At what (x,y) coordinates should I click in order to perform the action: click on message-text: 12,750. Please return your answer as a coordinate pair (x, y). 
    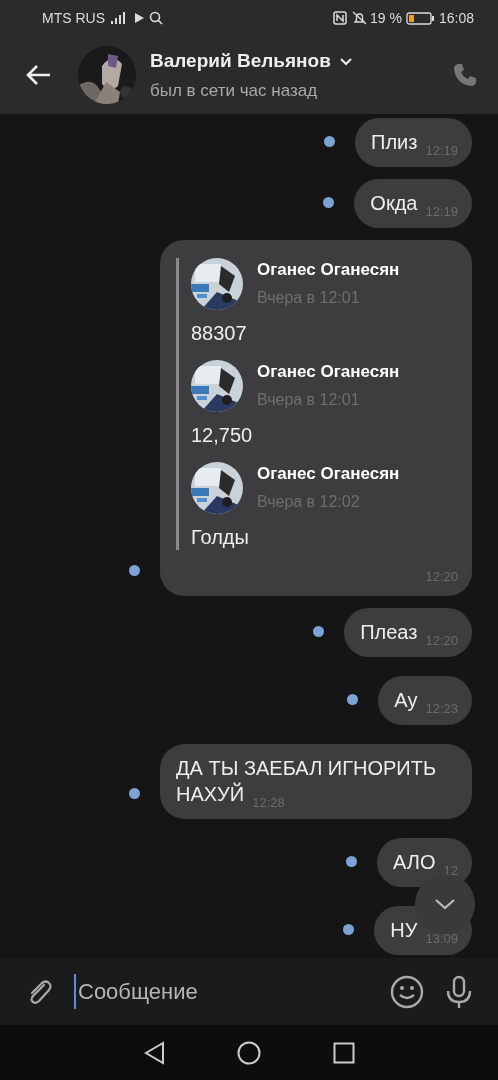
    Looking at the image, I should click on (222, 435).